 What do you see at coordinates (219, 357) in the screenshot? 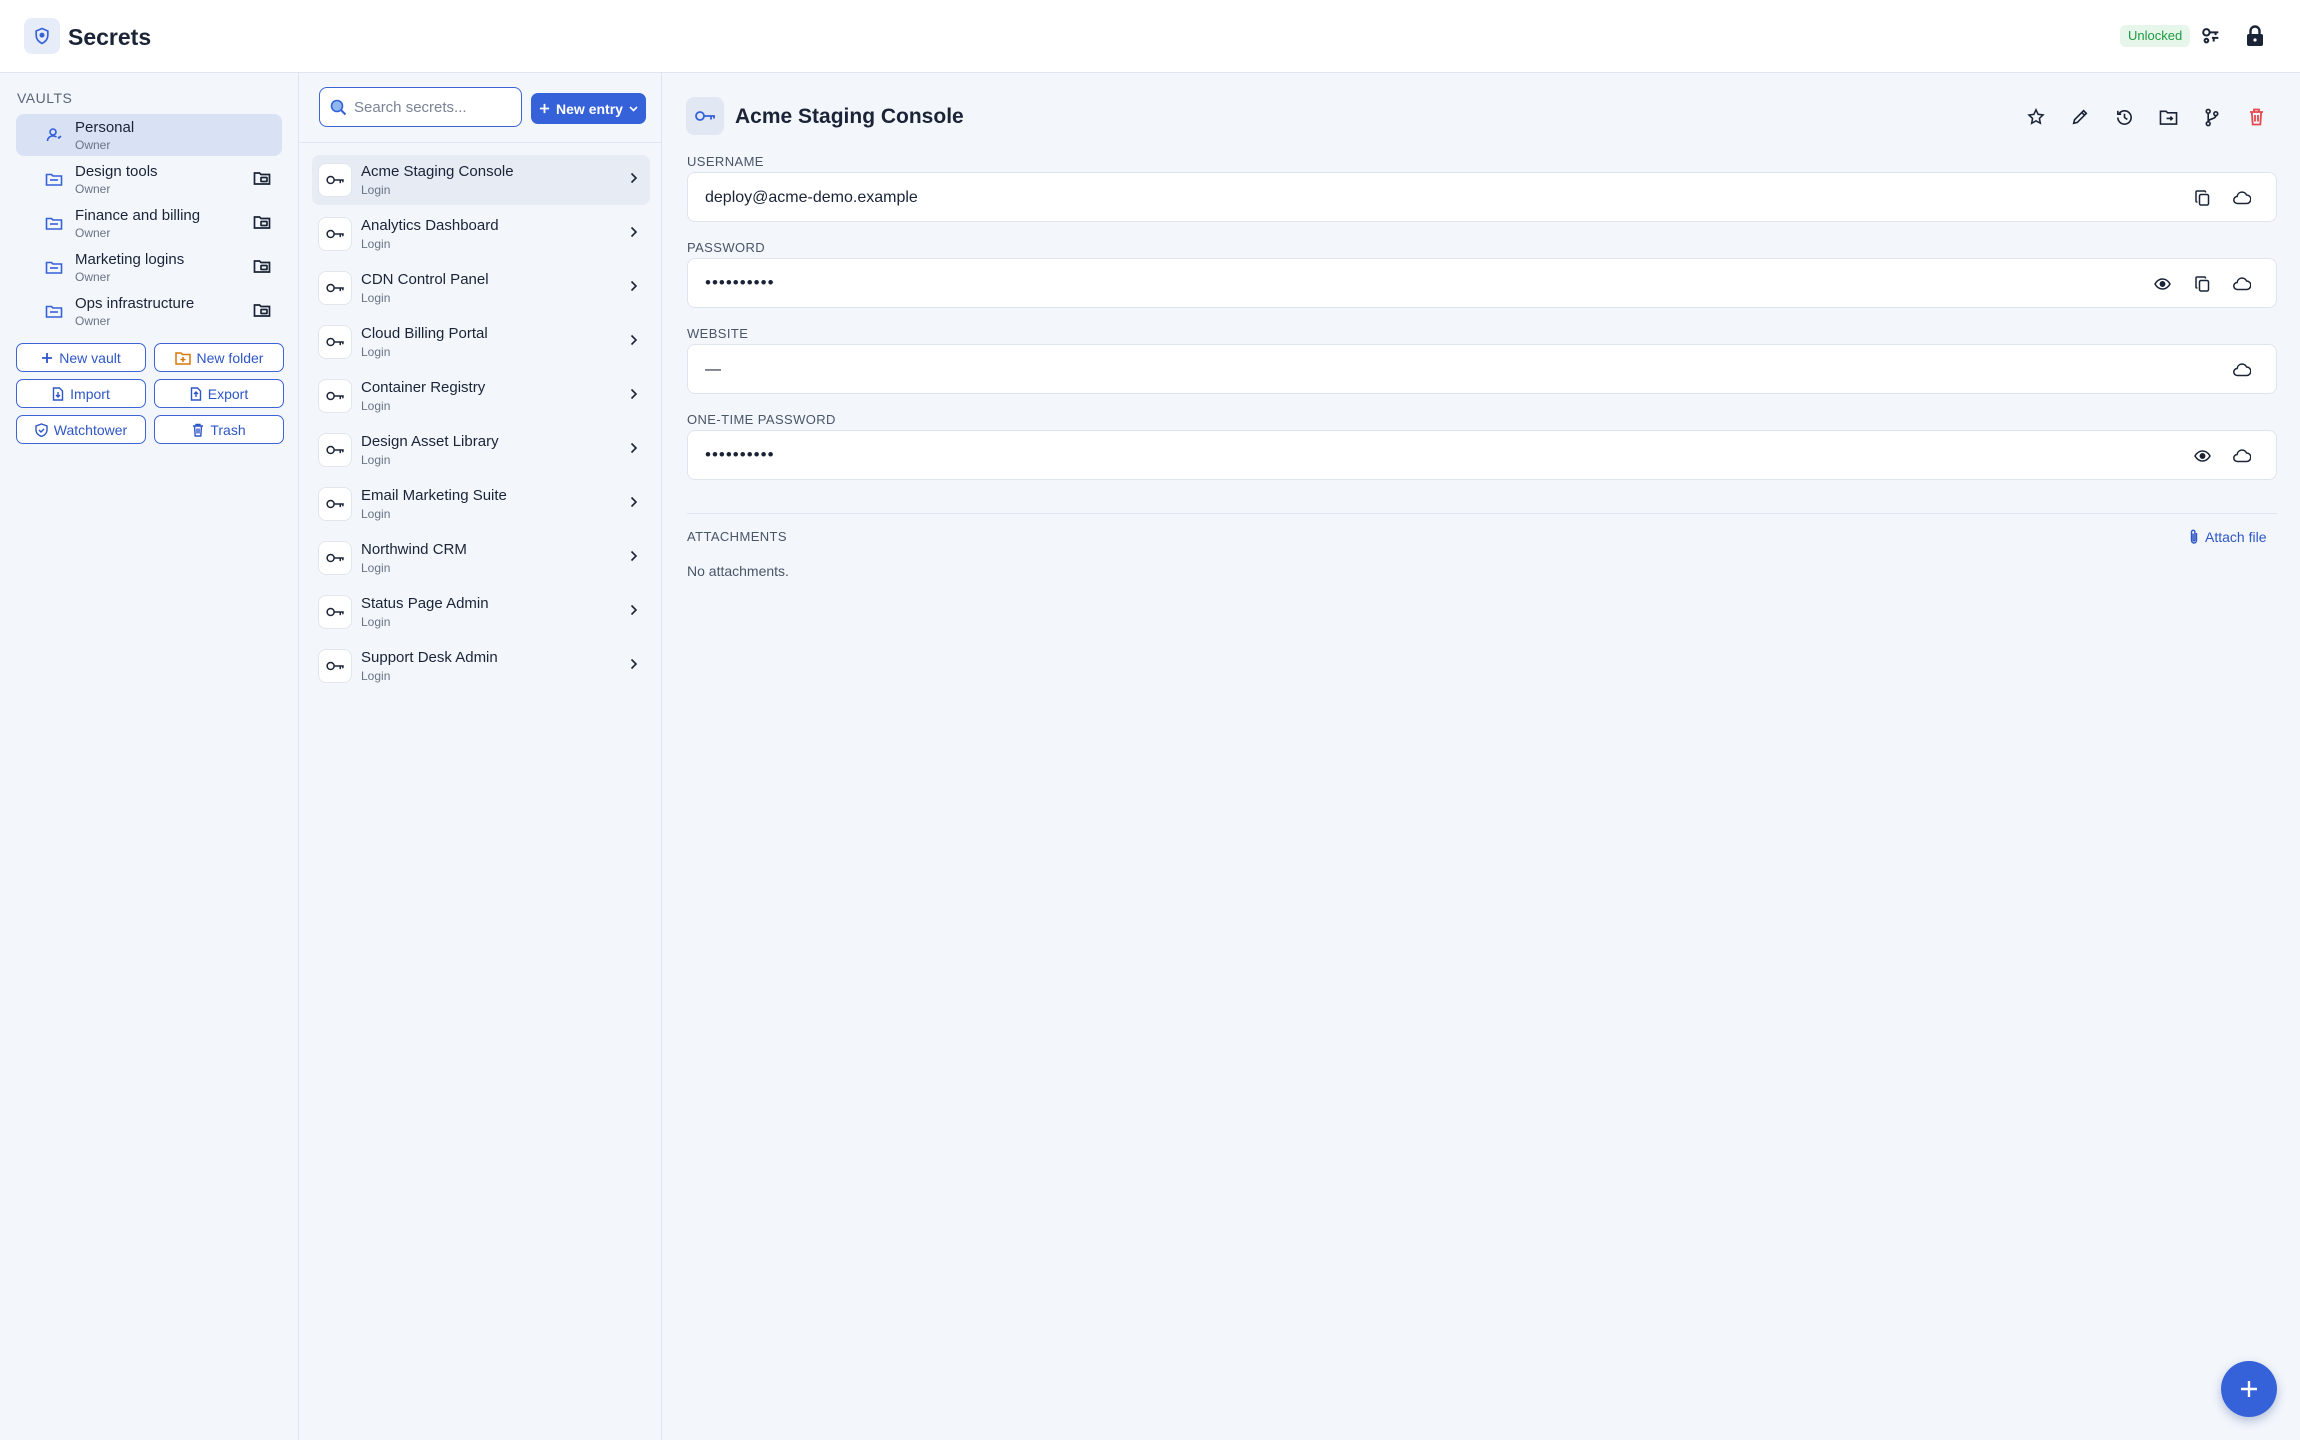
I see `new-folder-button: New folder` at bounding box center [219, 357].